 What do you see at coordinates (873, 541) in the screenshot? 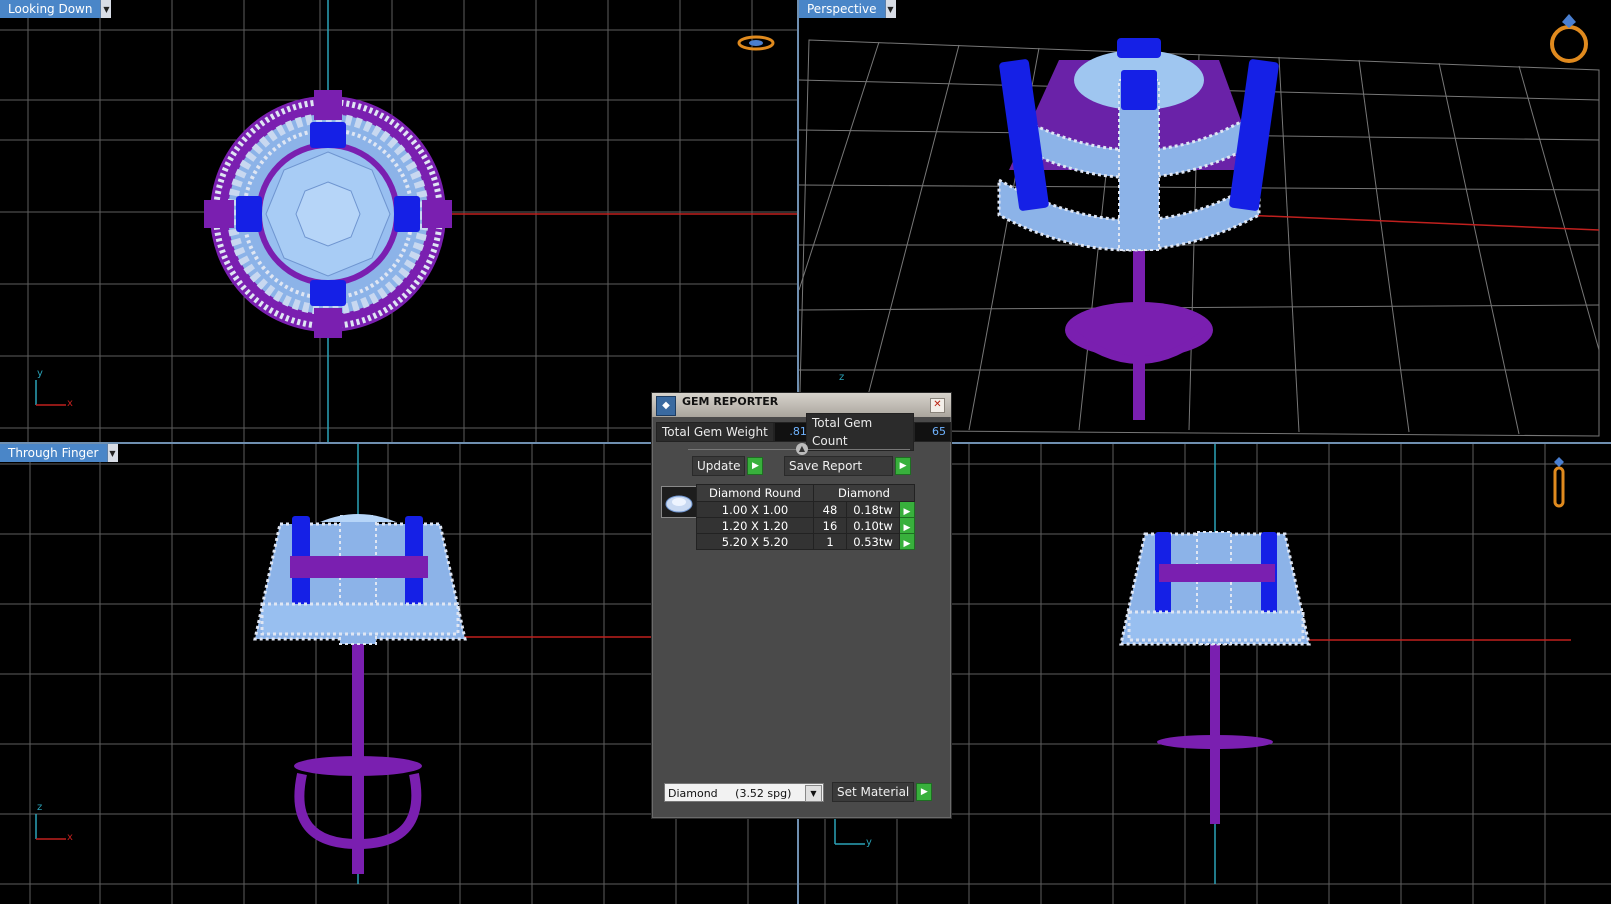
I see `gem-weight: 0.53tw` at bounding box center [873, 541].